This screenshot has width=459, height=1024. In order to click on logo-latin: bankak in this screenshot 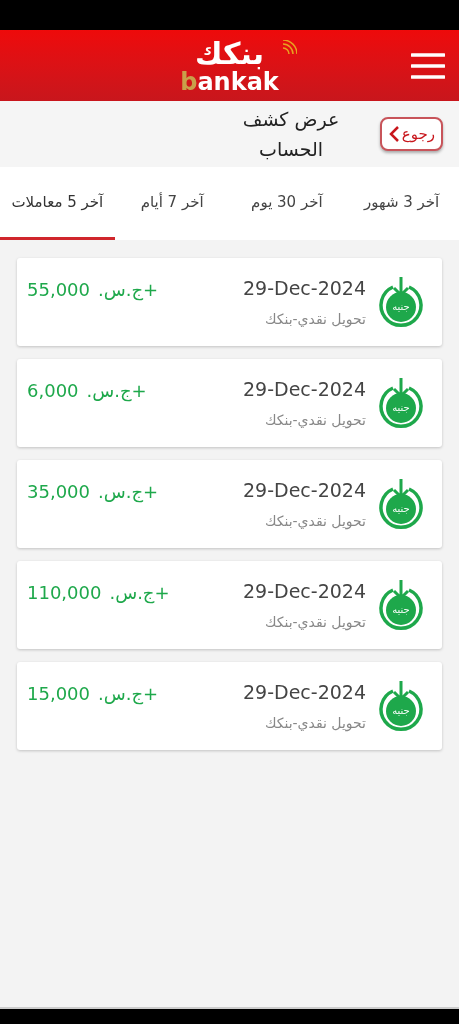, I will do `click(229, 81)`.